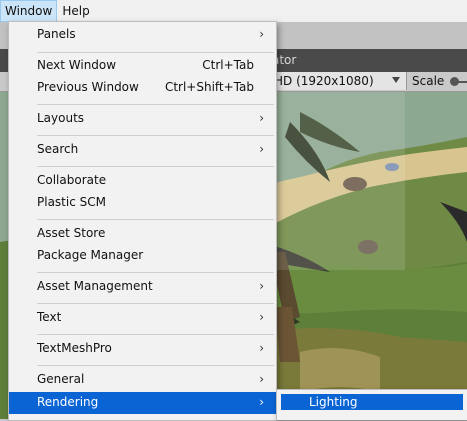 The height and width of the screenshot is (421, 467). Describe the element at coordinates (142, 119) in the screenshot. I see `menu-item-layouts: Layouts ›` at that location.